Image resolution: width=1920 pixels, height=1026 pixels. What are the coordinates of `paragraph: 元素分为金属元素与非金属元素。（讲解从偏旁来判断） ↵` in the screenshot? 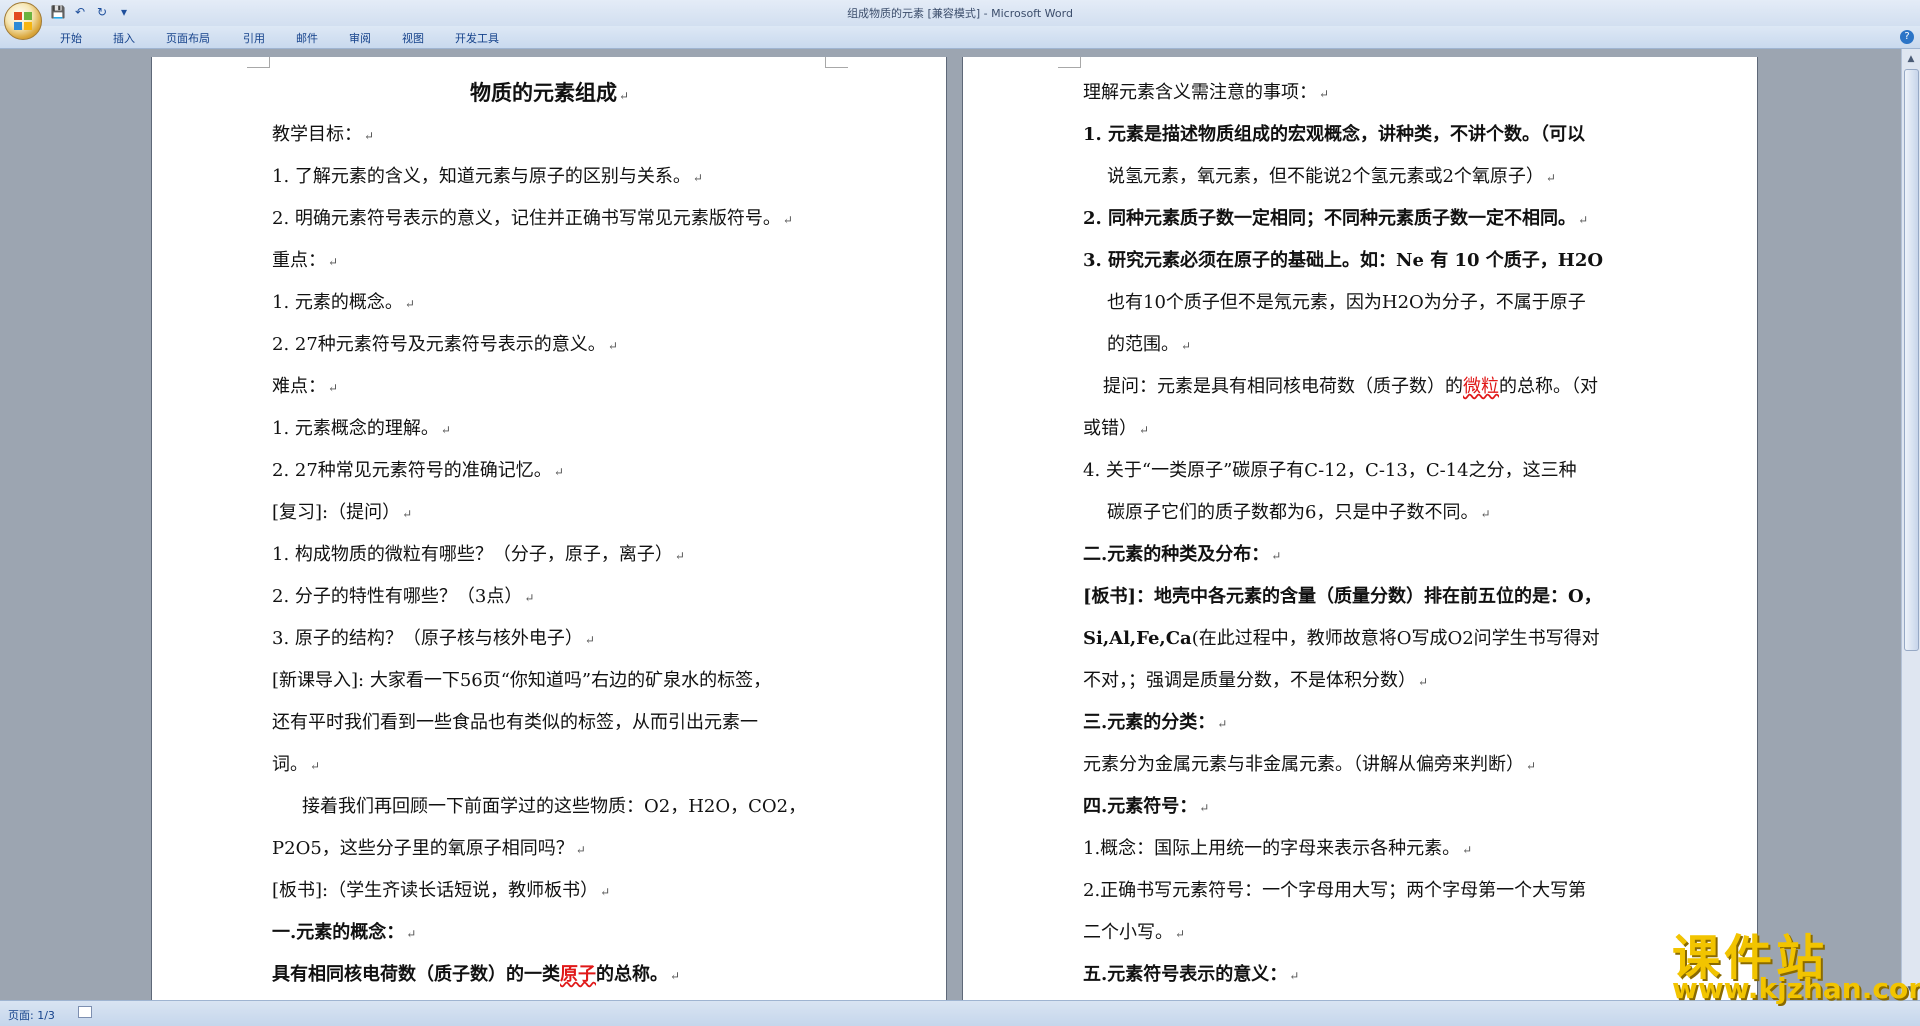 It's located at (1310, 764).